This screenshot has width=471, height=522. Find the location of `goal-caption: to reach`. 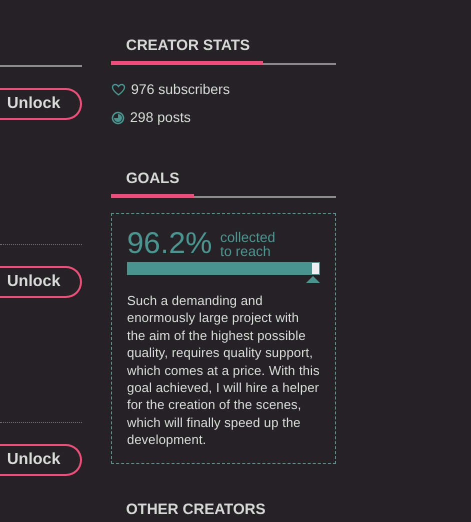

goal-caption: to reach is located at coordinates (246, 251).